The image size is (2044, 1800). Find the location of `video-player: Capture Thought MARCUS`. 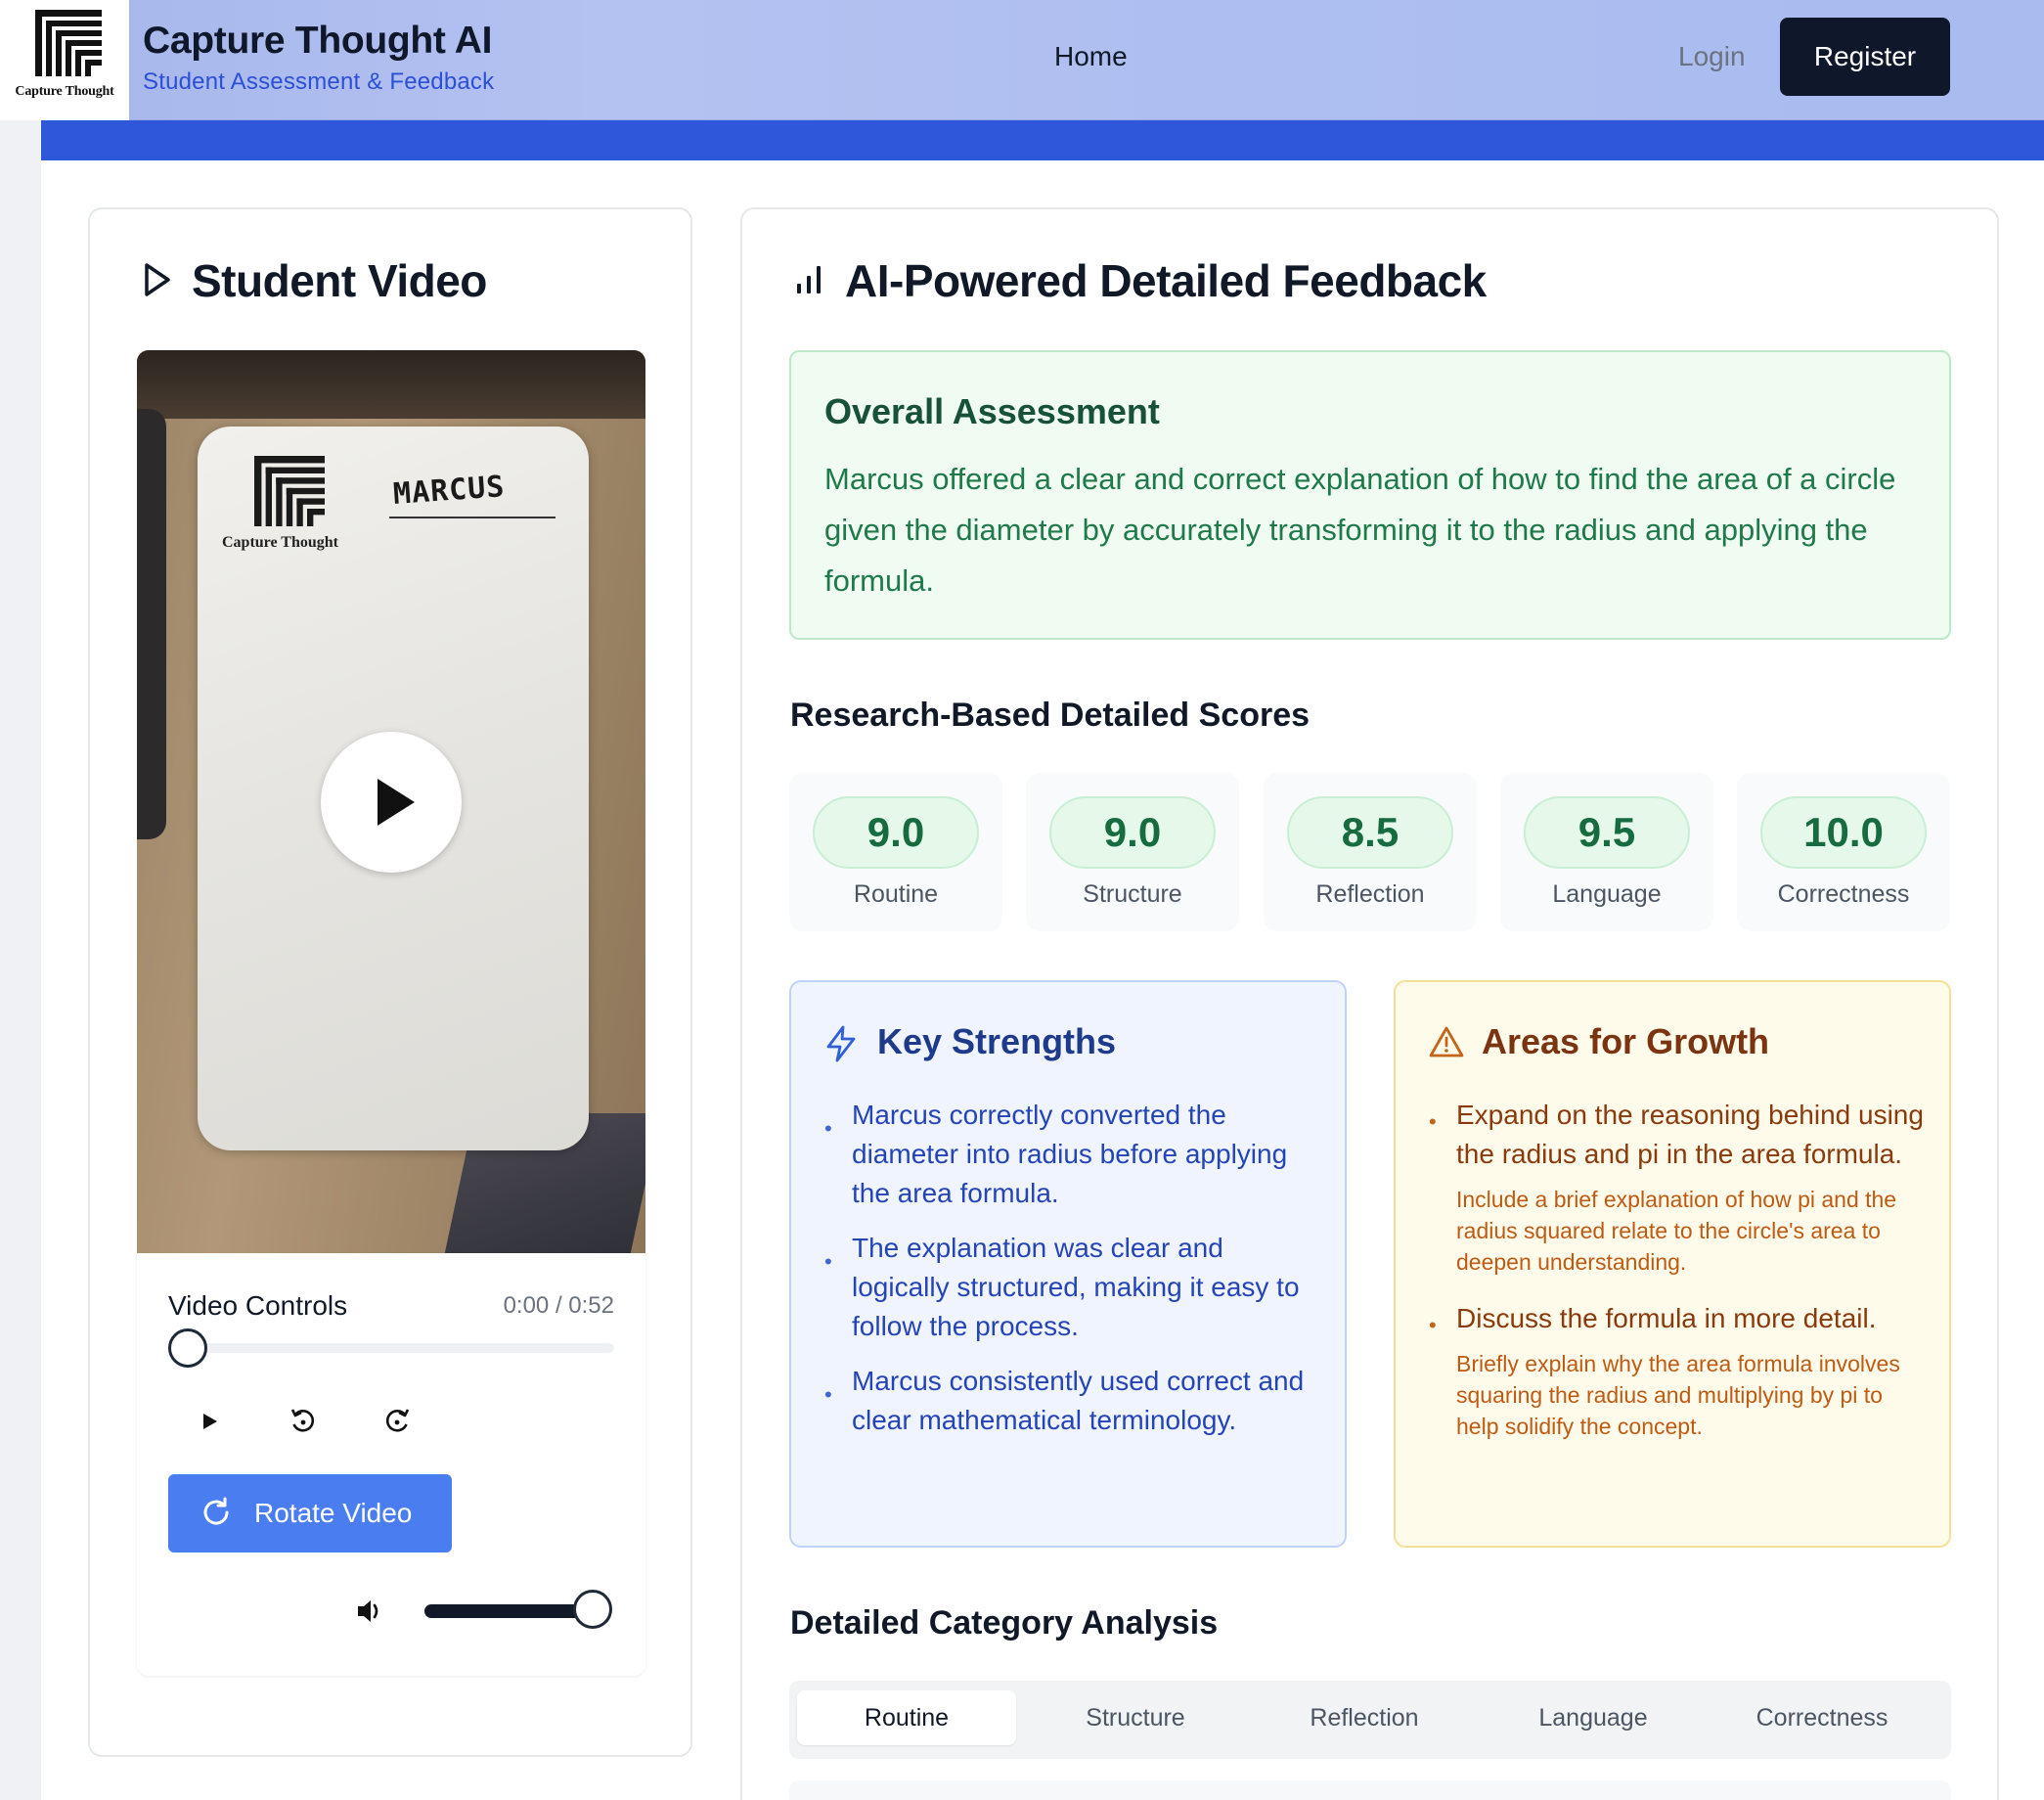

video-player: Capture Thought MARCUS is located at coordinates (391, 801).